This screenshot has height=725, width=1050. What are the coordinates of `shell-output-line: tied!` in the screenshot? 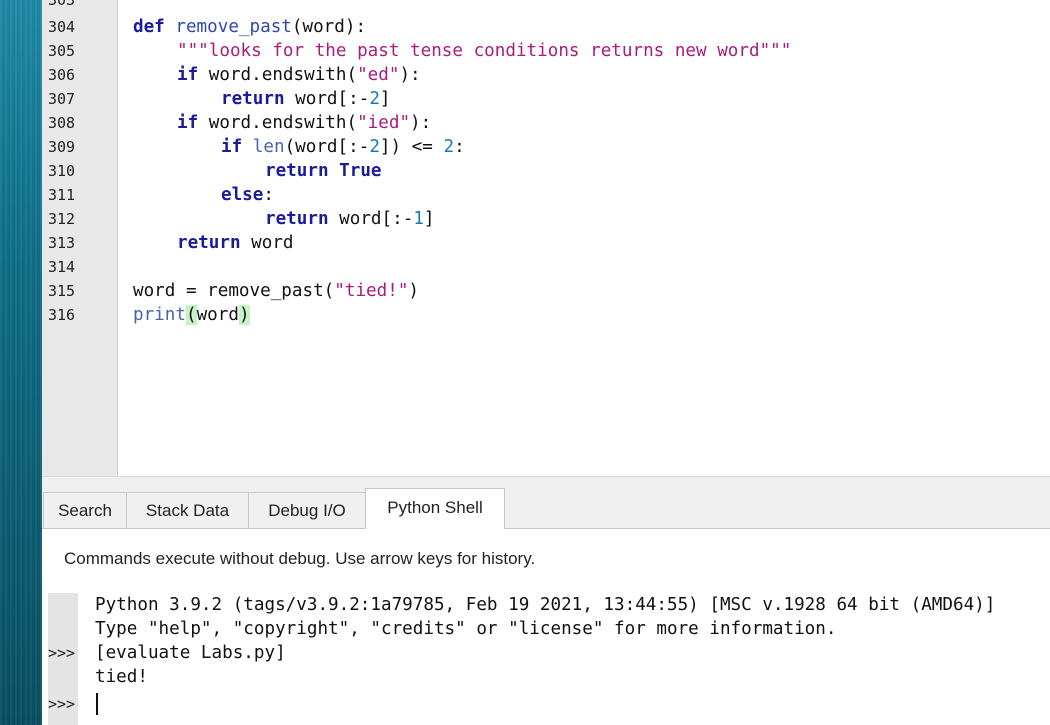 It's located at (121, 677).